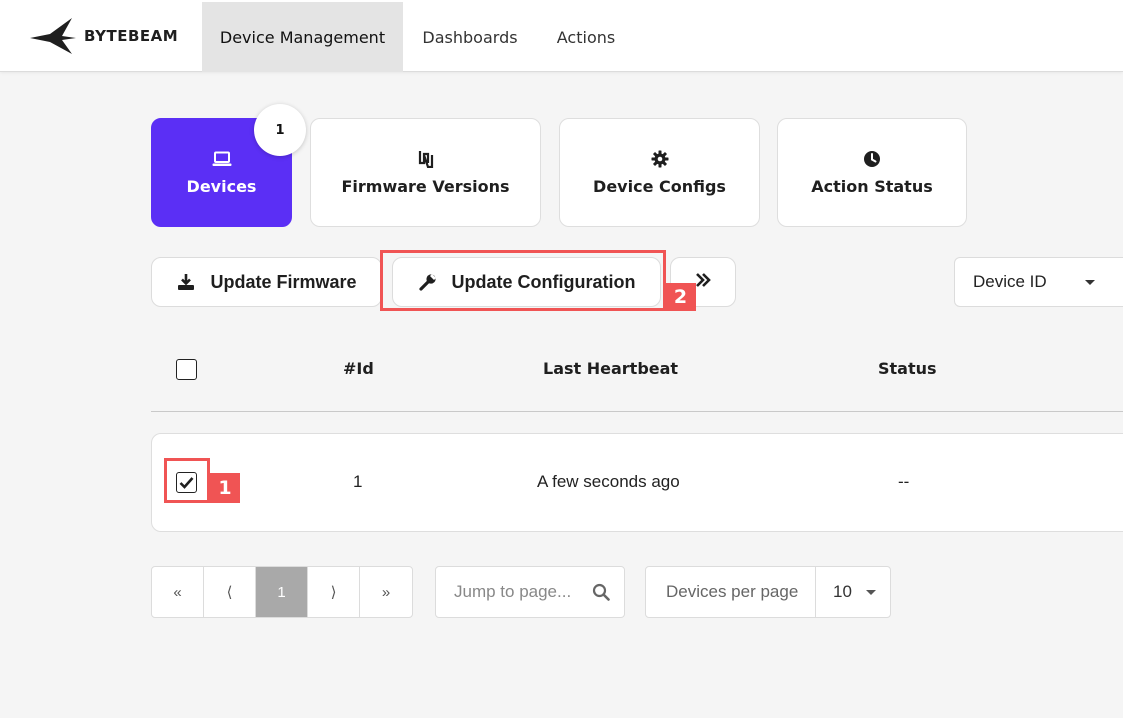  I want to click on select-all-checkbox, so click(186, 369).